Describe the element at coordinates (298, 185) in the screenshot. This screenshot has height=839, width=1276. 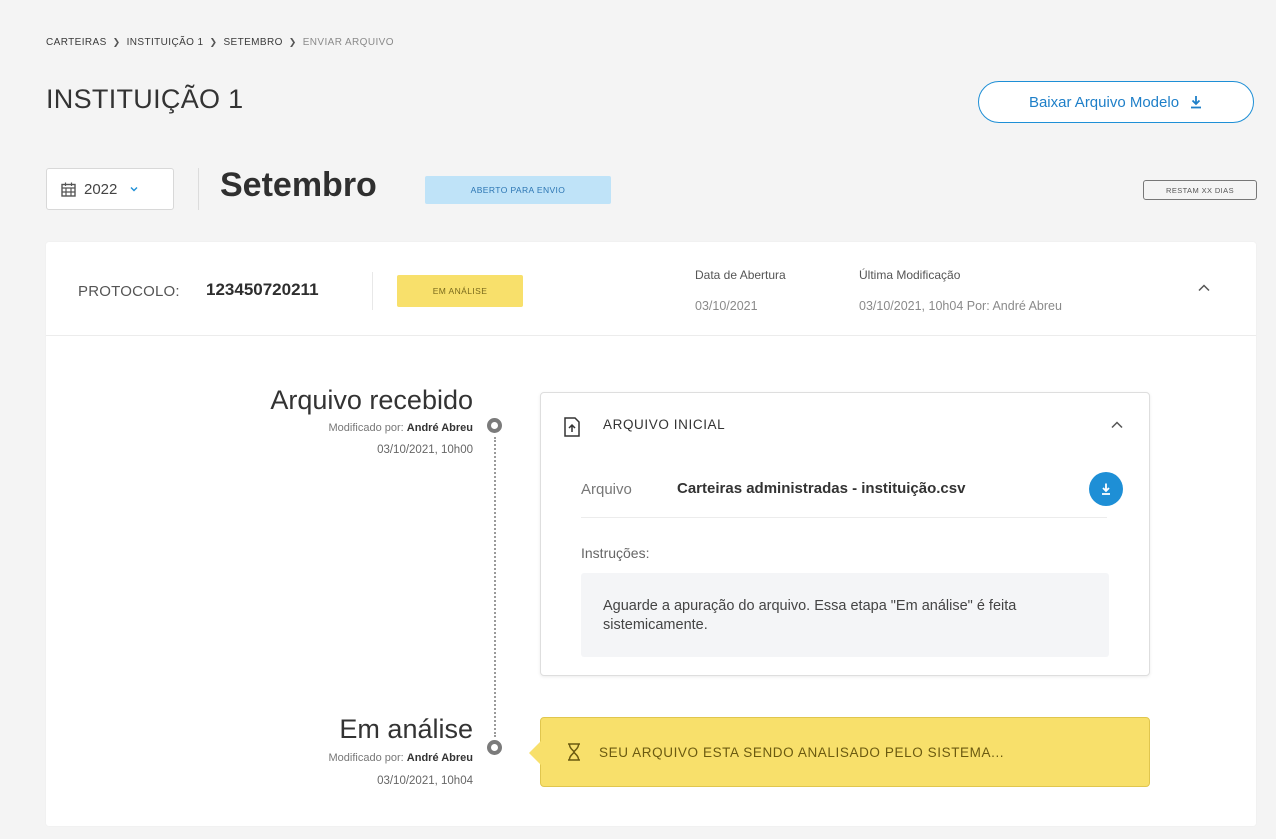
I see `month-title: Setembro` at that location.